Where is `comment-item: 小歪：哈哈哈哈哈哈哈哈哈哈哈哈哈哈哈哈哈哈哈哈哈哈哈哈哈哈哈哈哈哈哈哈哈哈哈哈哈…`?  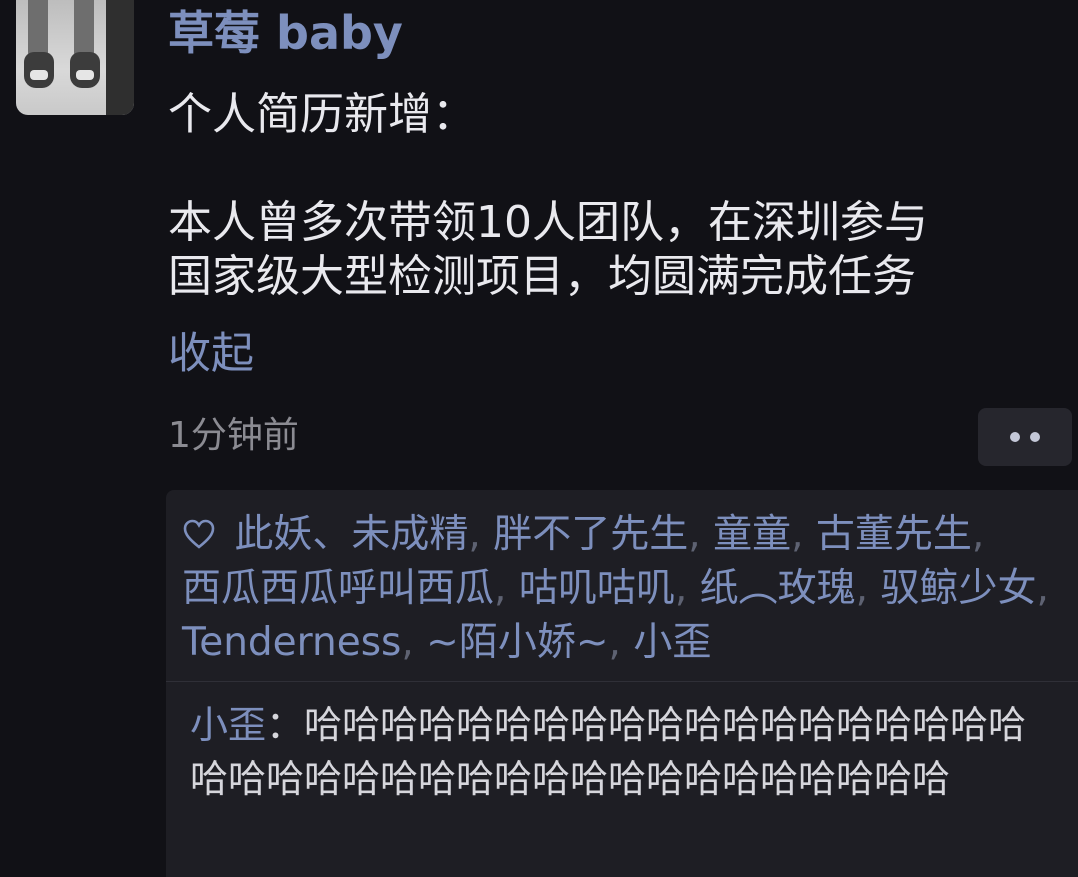
comment-item: 小歪：哈哈哈哈哈哈哈哈哈哈哈哈哈哈哈哈哈哈哈哈哈哈哈哈哈哈哈哈哈哈哈哈哈哈哈哈哈… is located at coordinates (625, 752).